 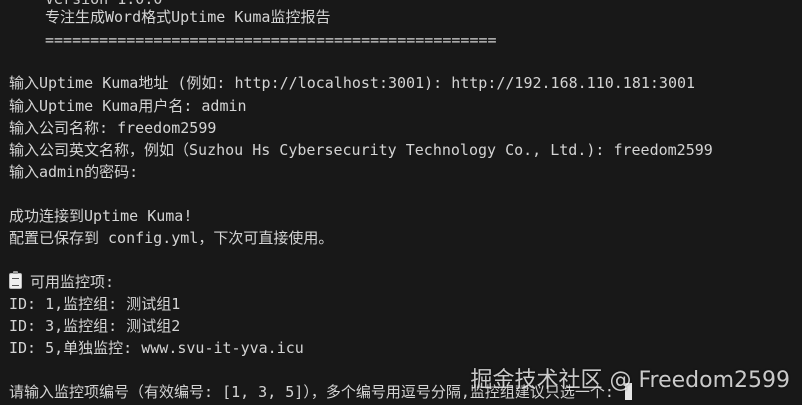 I want to click on watermark: 掘金技术社区 @ Freedom2599, so click(x=630, y=380).